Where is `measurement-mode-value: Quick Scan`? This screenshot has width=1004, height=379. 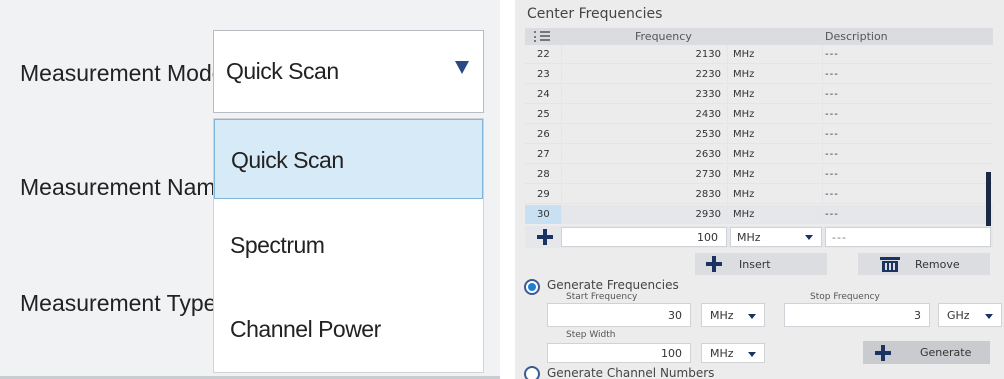 measurement-mode-value: Quick Scan is located at coordinates (282, 71).